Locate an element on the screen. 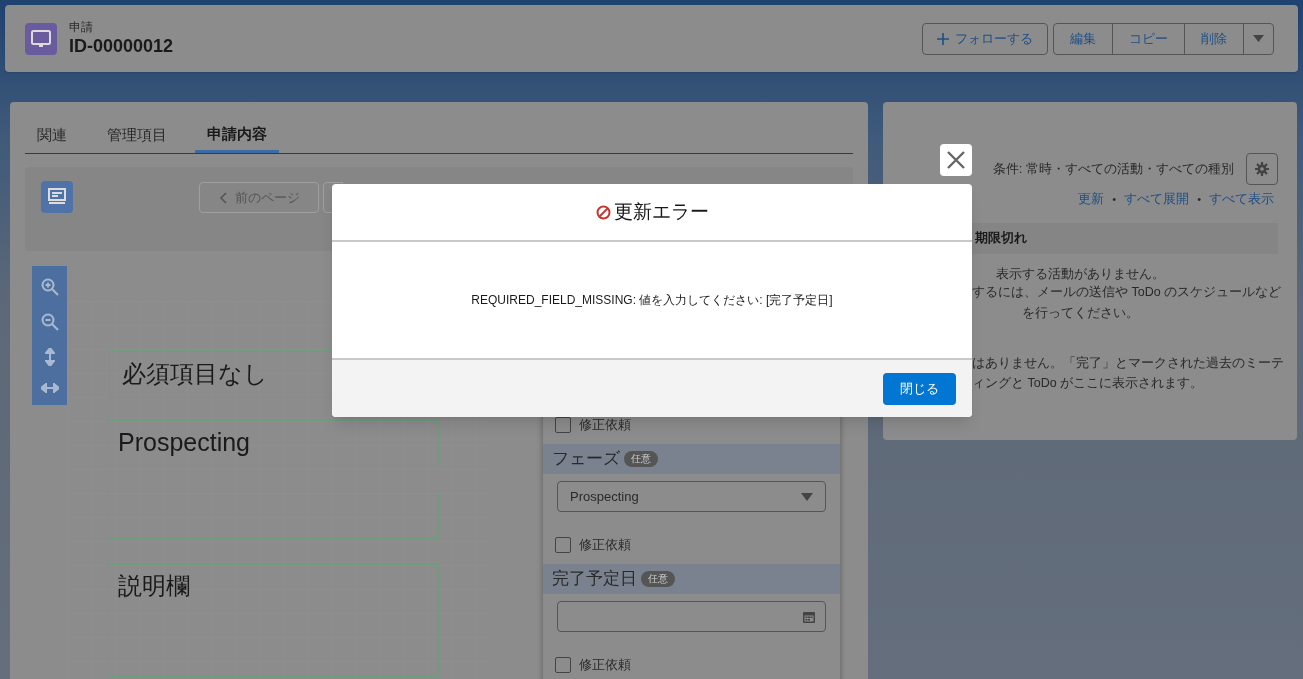  tab: 申請内容 is located at coordinates (237, 135).